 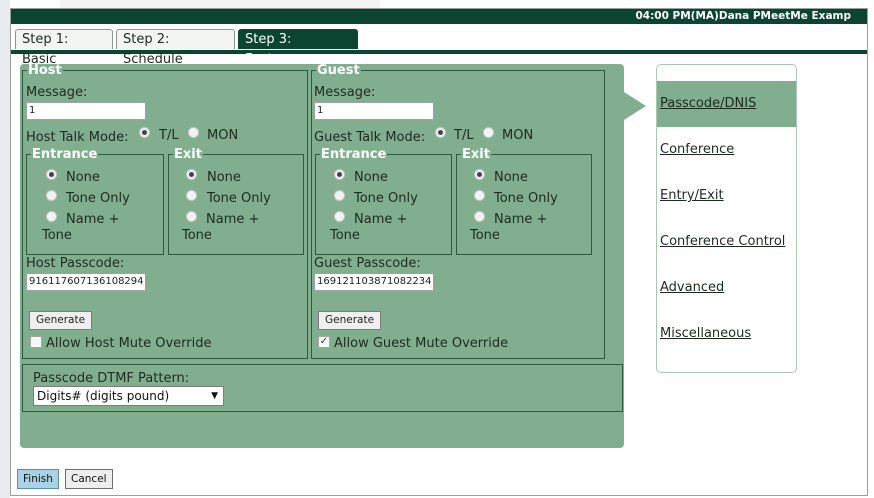 What do you see at coordinates (75, 263) in the screenshot?
I see `host-passcode-label: Host Passcode:` at bounding box center [75, 263].